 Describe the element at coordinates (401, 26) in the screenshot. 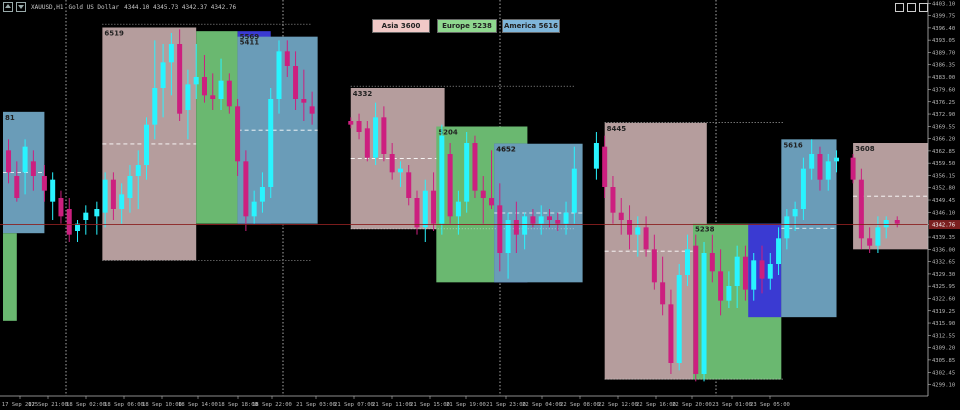

I see `asia-session-button: Asia 3600` at that location.